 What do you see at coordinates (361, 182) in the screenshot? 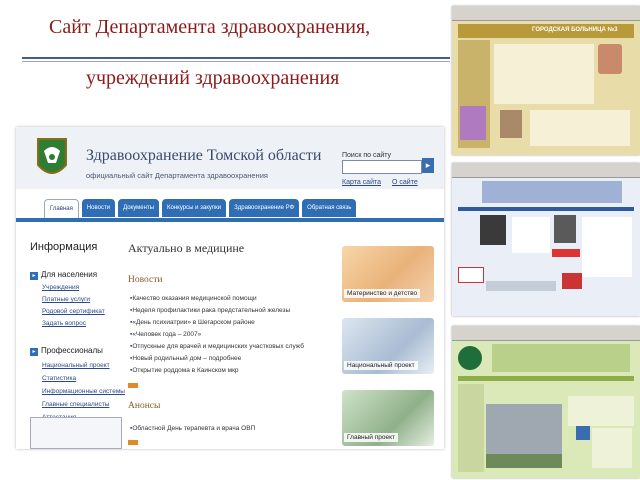
I see `sitemap-link: Карта сайта` at bounding box center [361, 182].